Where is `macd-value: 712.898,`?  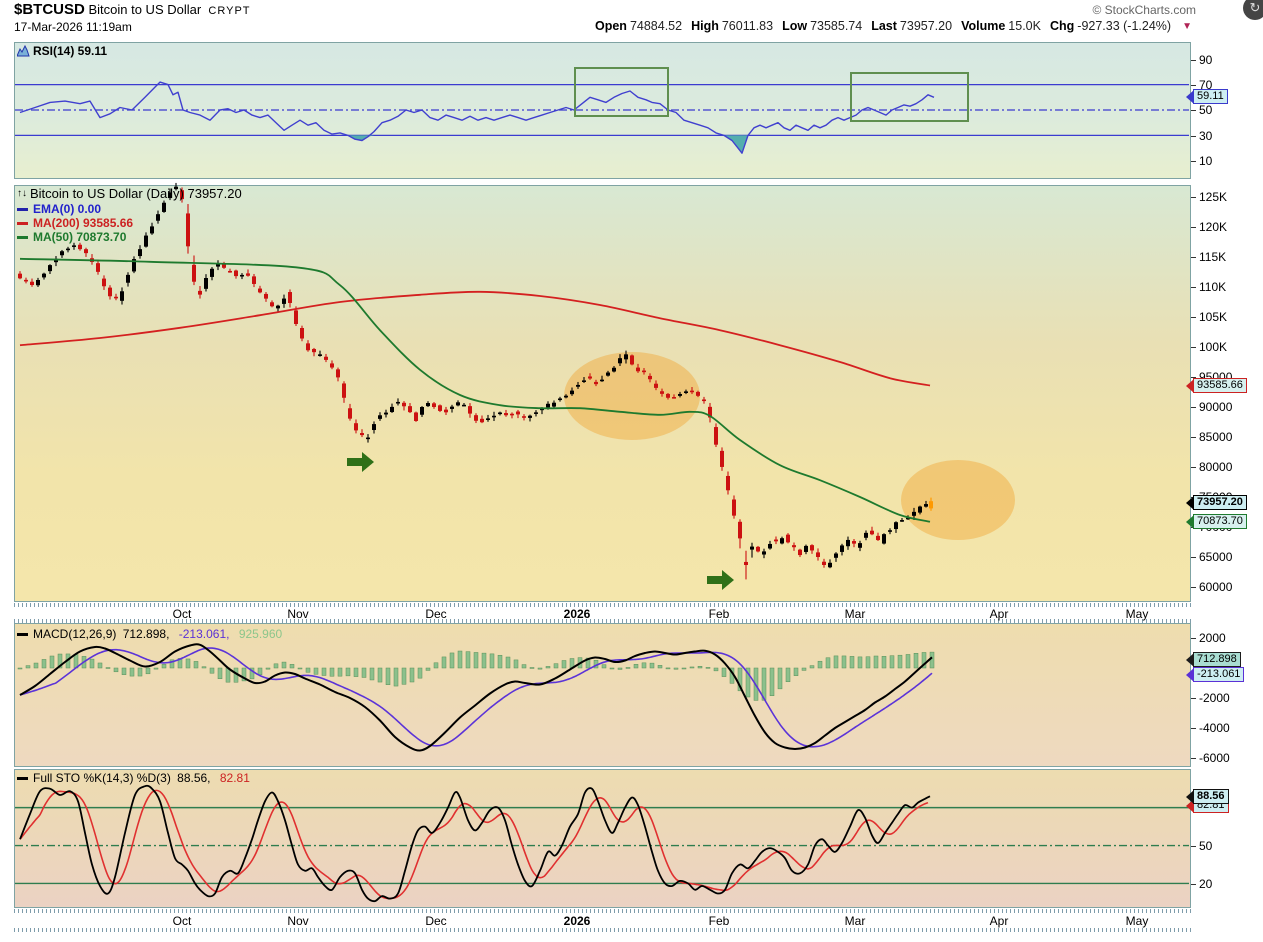 macd-value: 712.898, is located at coordinates (146, 634).